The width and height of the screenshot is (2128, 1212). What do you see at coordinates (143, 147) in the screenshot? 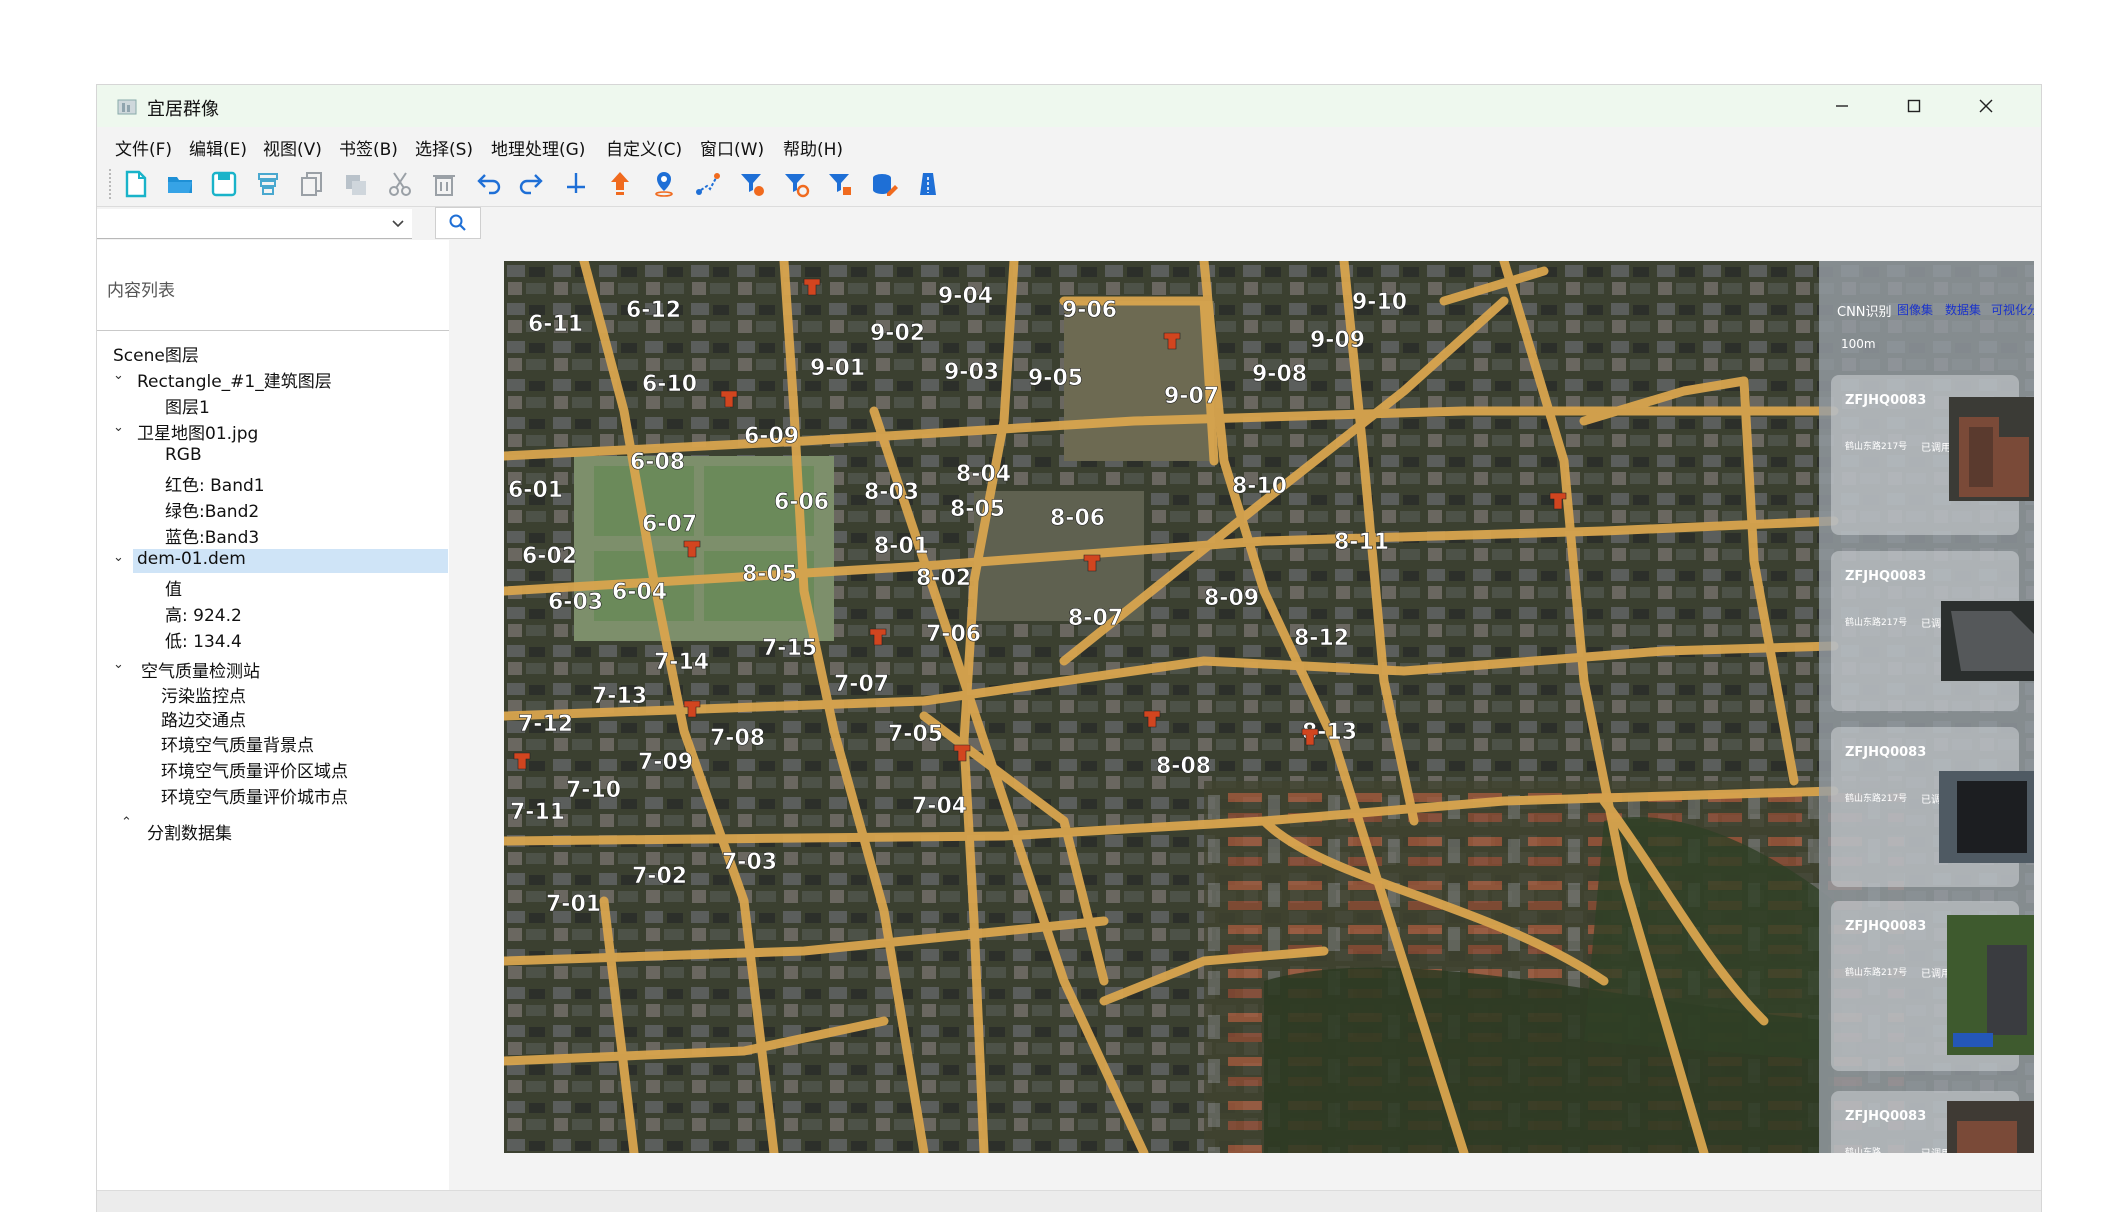
I see `menu-file: 文件(F)` at bounding box center [143, 147].